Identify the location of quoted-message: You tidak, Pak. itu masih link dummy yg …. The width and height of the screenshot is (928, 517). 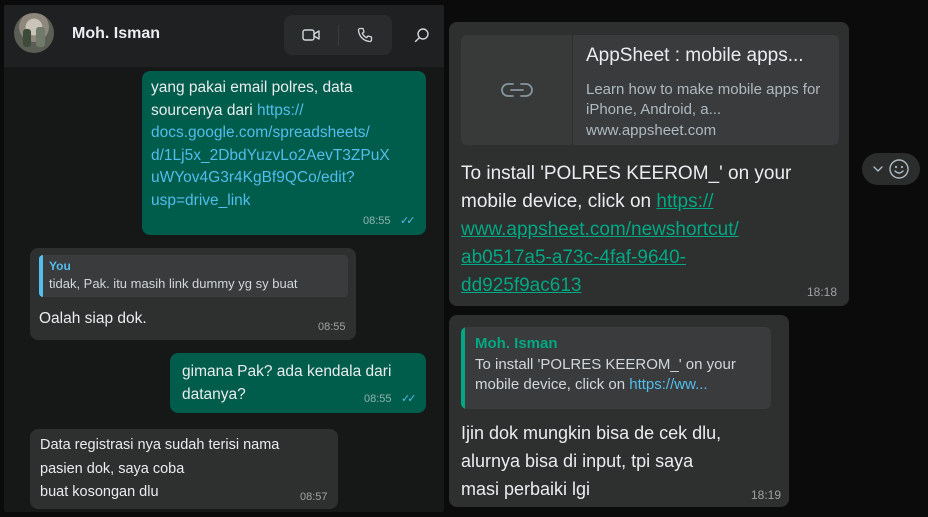
(193, 276).